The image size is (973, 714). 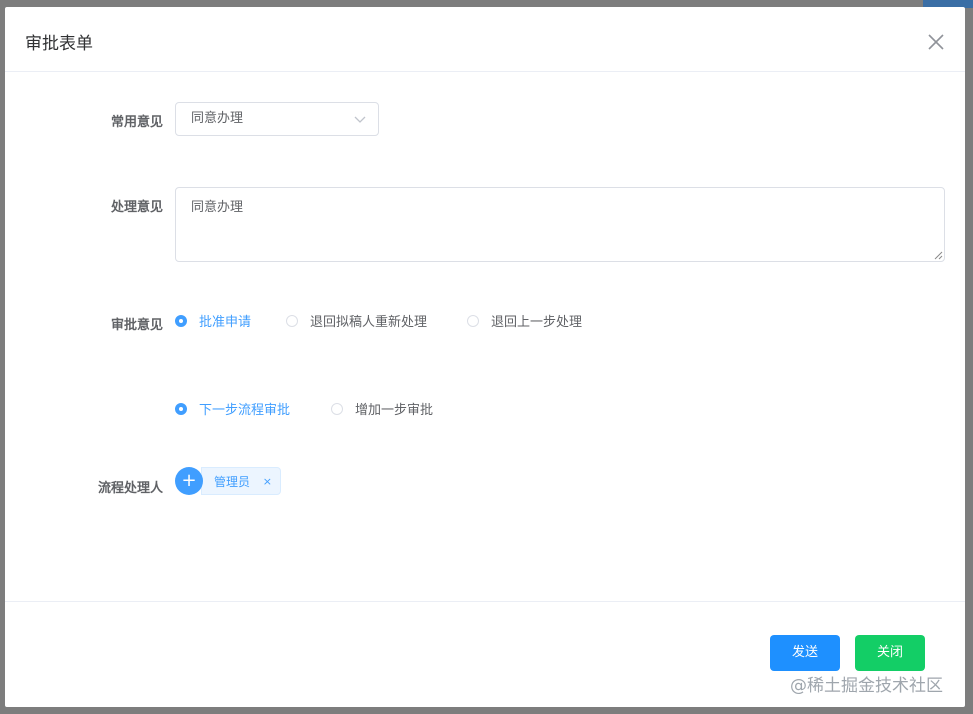 What do you see at coordinates (245, 410) in the screenshot?
I see `radio-label: 下一步流程审批` at bounding box center [245, 410].